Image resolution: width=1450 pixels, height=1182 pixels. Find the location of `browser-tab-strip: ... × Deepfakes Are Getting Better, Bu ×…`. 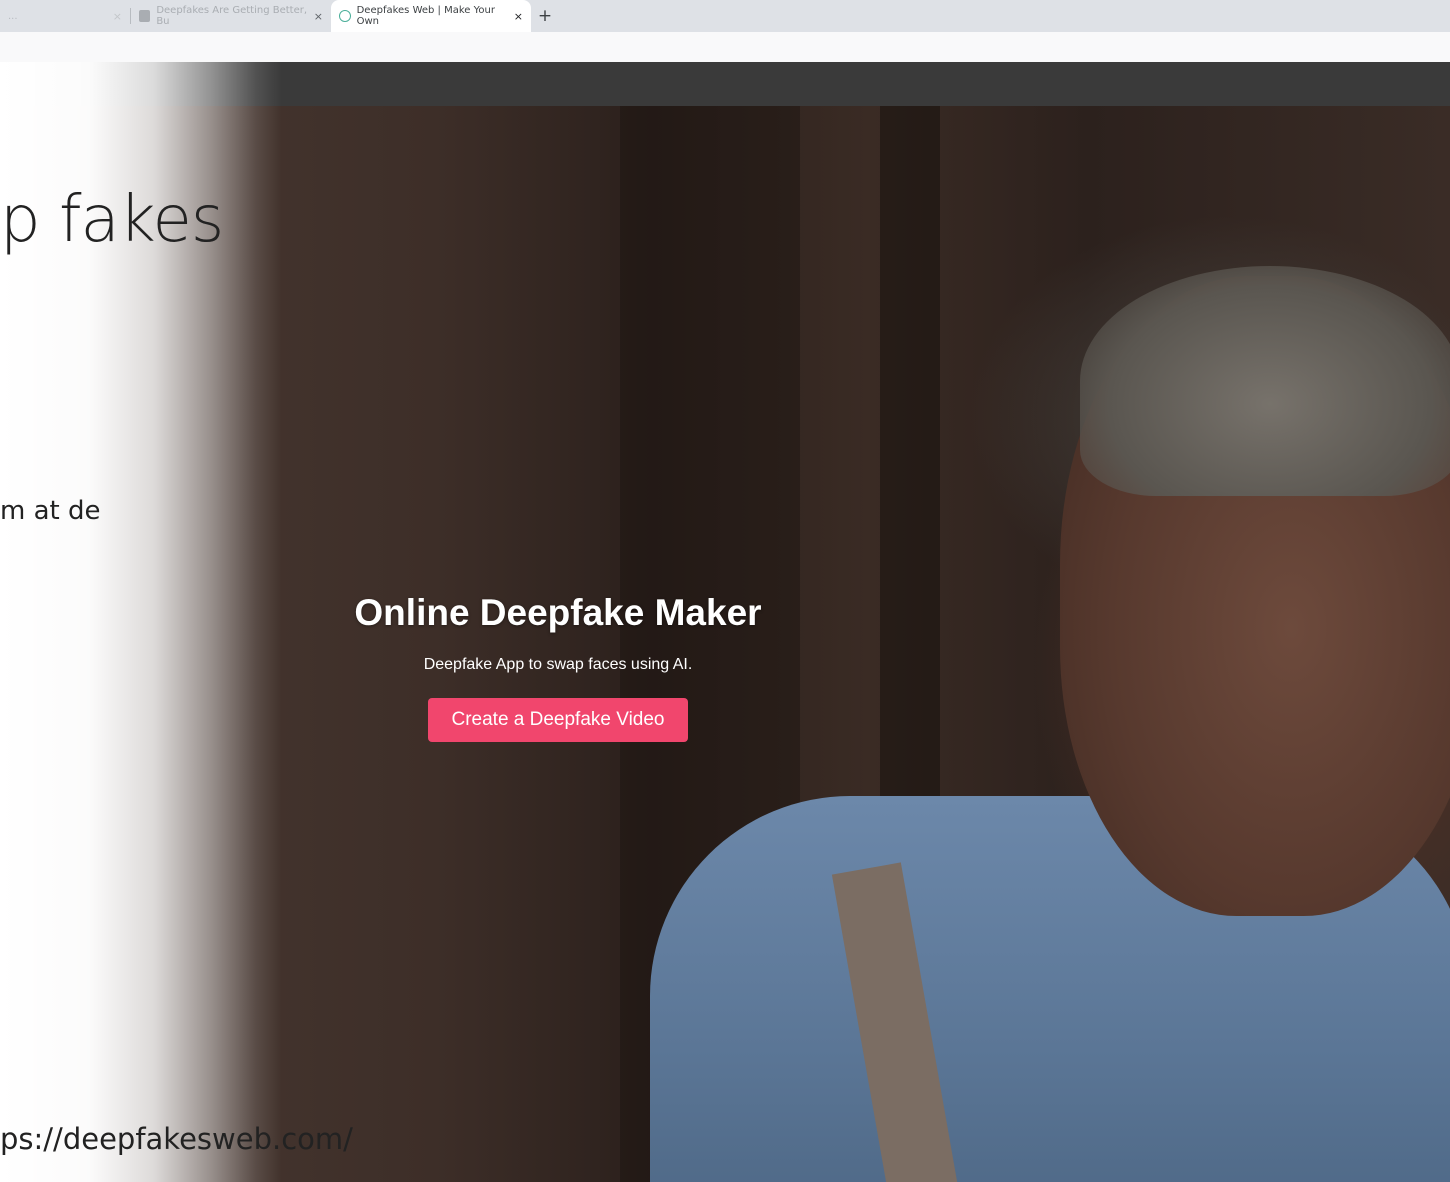

browser-tab-strip: ... × Deepfakes Are Getting Better, Bu ×… is located at coordinates (725, 16).